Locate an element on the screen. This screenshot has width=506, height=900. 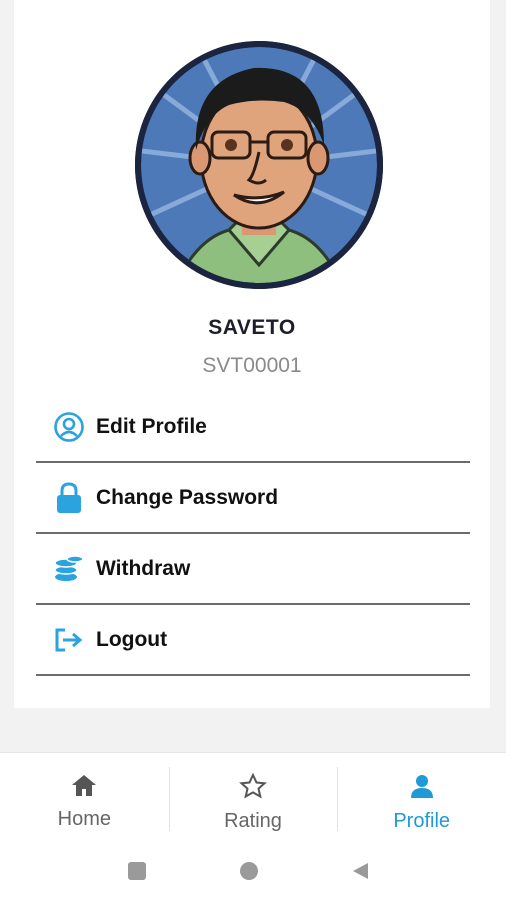
profile-name: SAVETO is located at coordinates (252, 327).